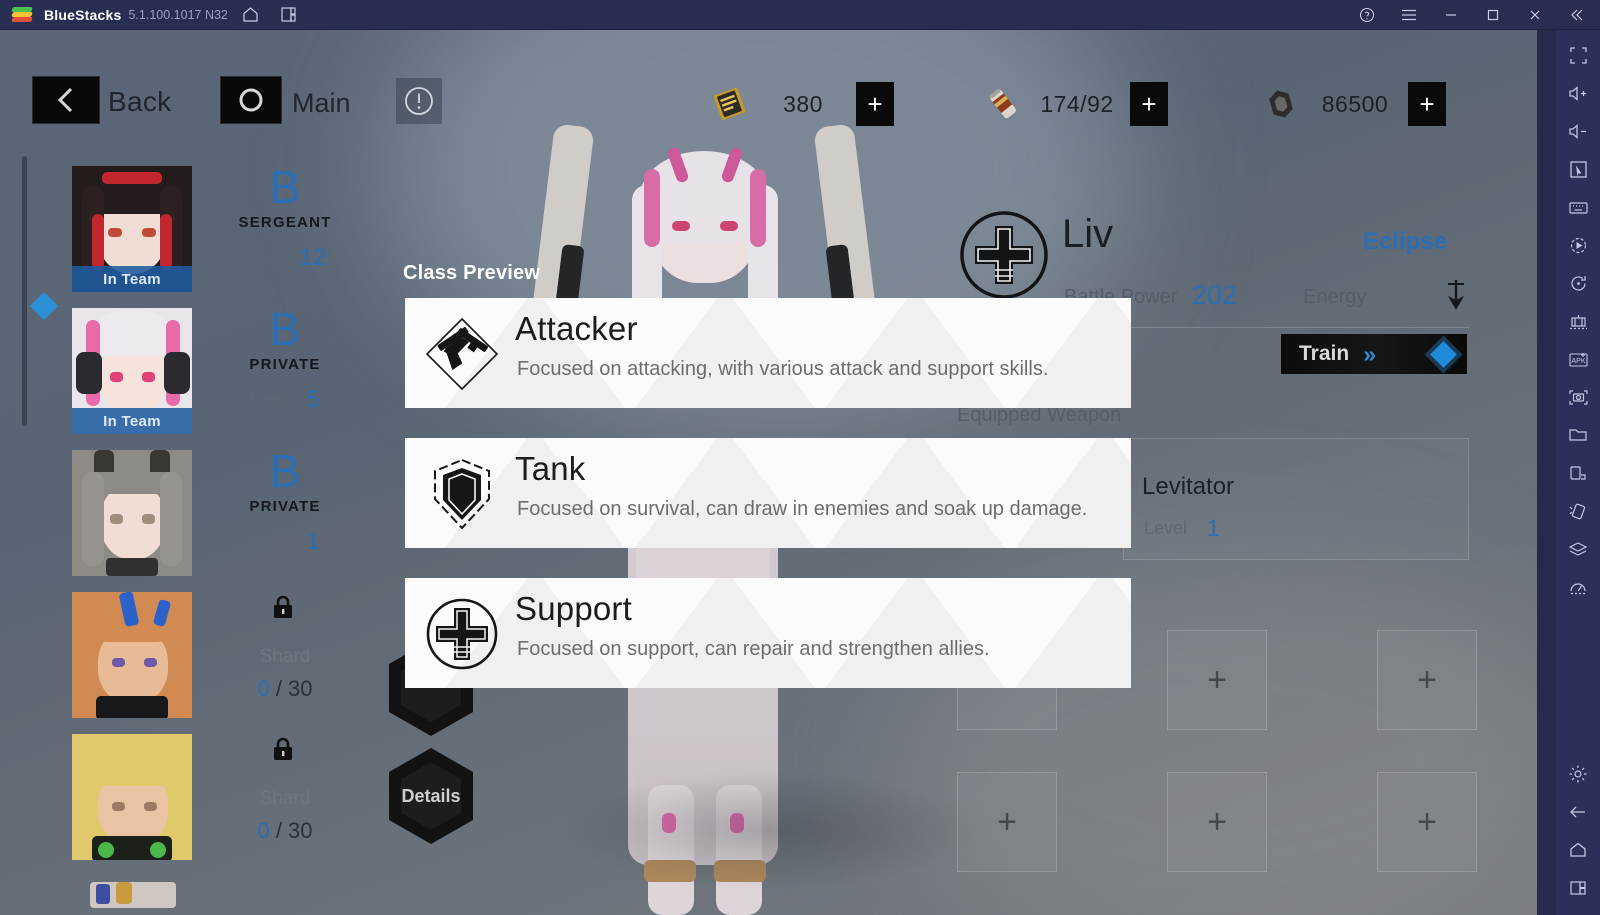  I want to click on resource-nut: 86500 +, so click(1352, 104).